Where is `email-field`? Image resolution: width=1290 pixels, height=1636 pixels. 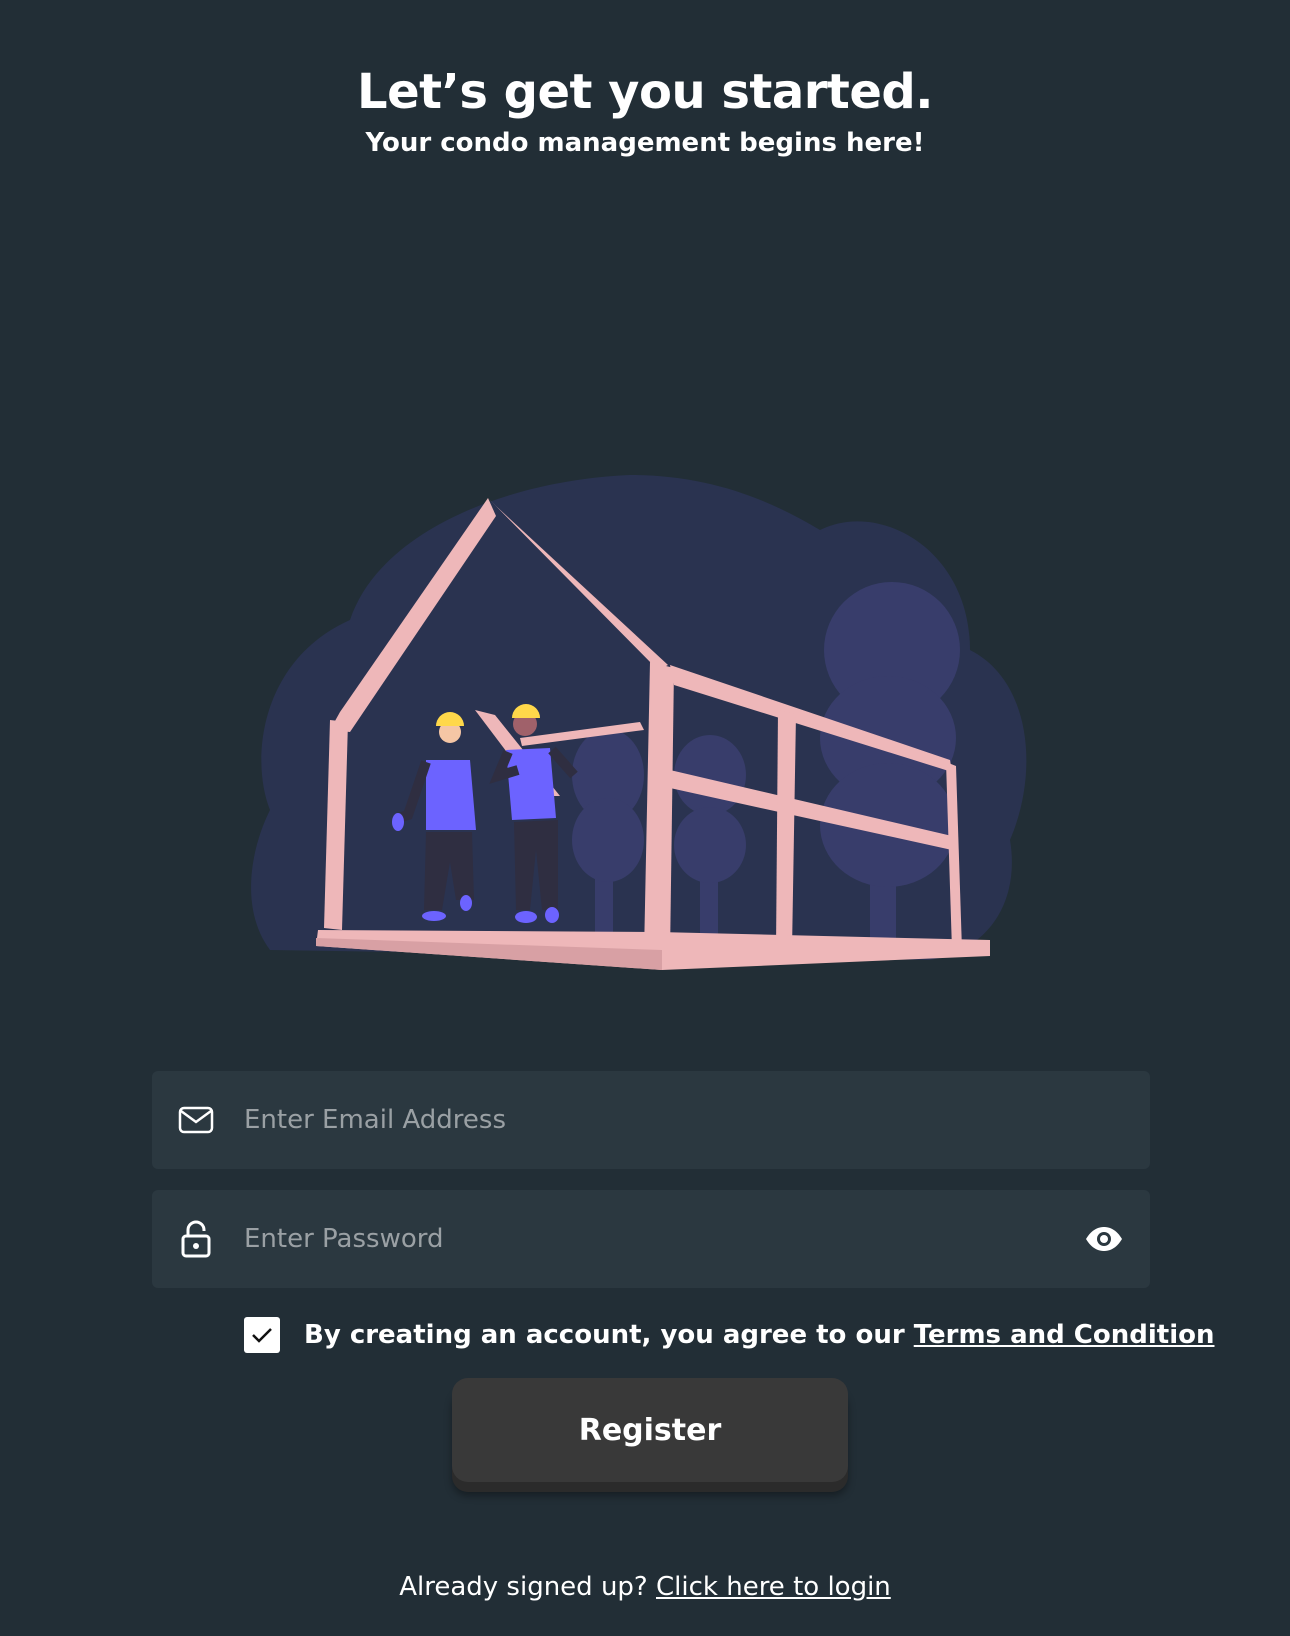
email-field is located at coordinates (651, 1120).